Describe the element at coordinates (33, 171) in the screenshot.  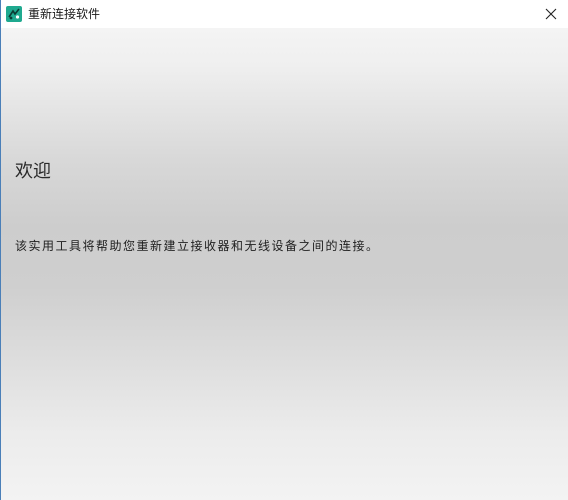
I see `page-title: 欢迎` at that location.